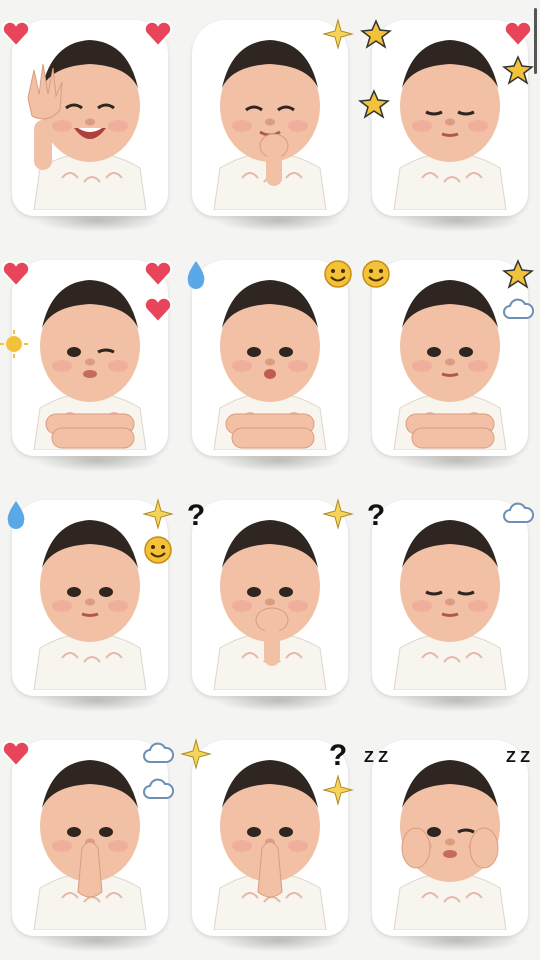  Describe the element at coordinates (15, 344) in the screenshot. I see `sun-icon` at that location.